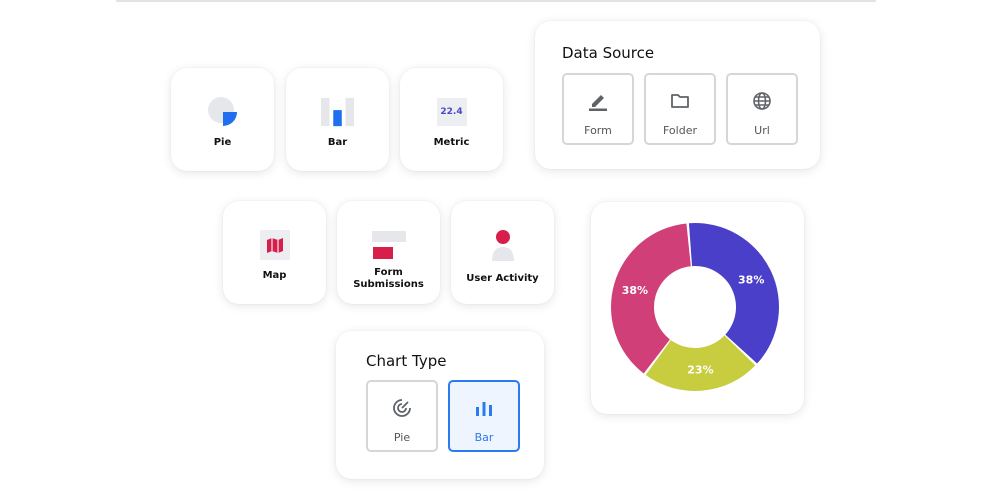  Describe the element at coordinates (451, 142) in the screenshot. I see `widget-label: Metric` at that location.